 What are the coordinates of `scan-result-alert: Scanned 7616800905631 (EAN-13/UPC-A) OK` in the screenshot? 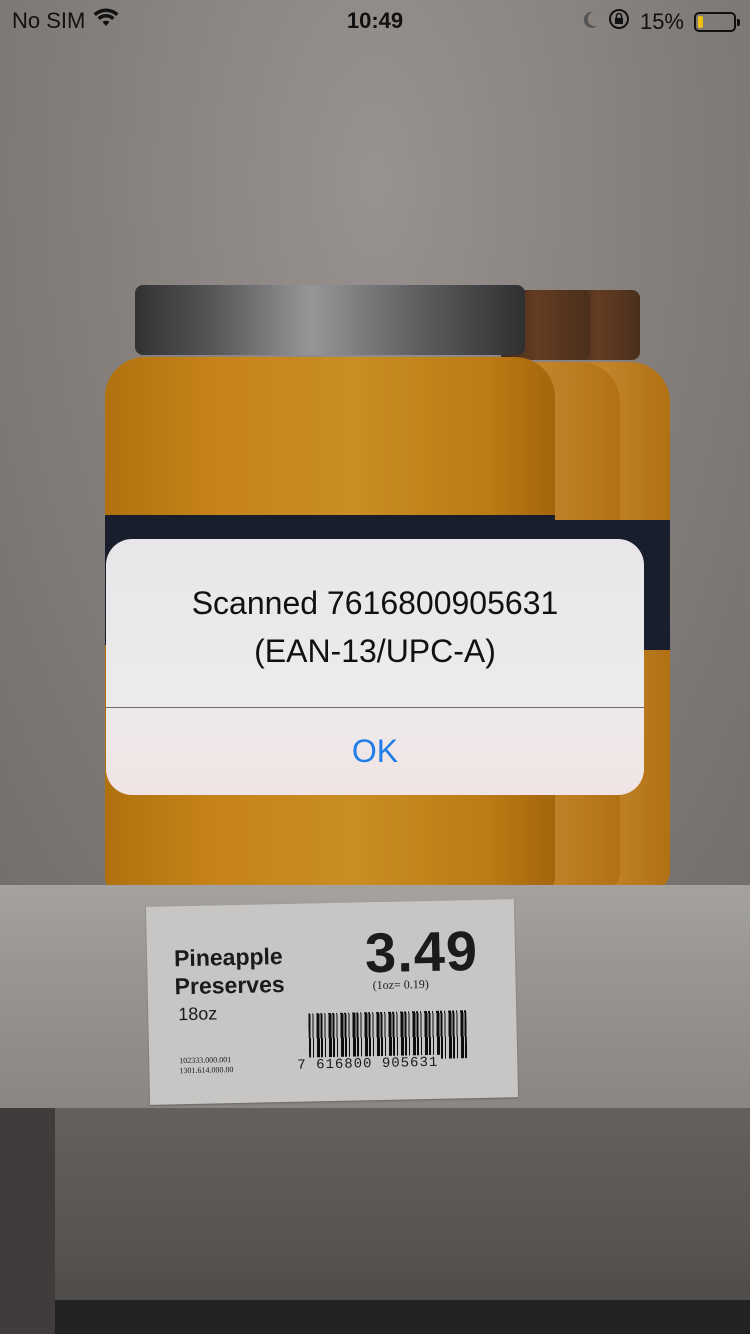 It's located at (375, 667).